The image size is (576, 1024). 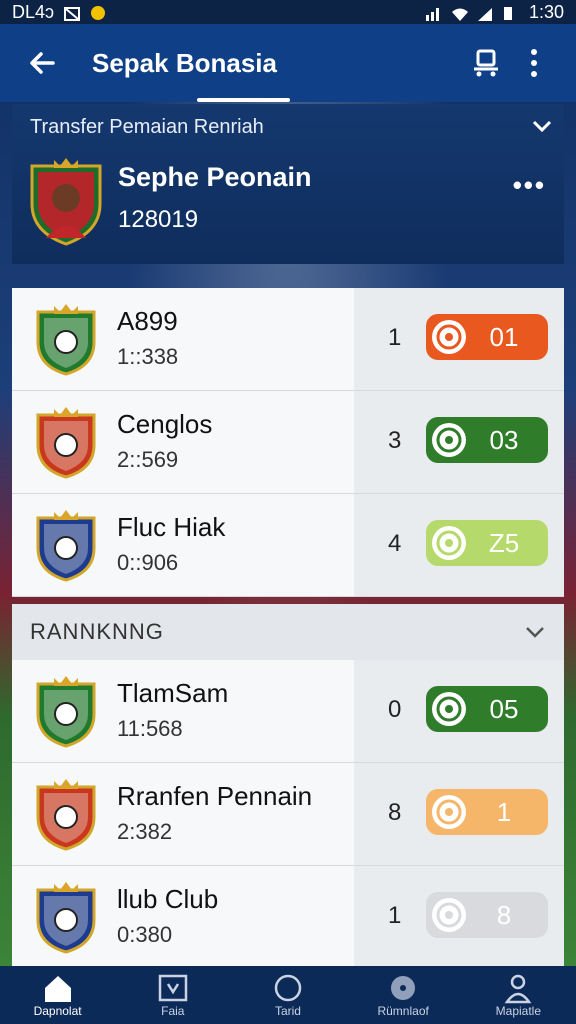 I want to click on person-icon, so click(x=518, y=989).